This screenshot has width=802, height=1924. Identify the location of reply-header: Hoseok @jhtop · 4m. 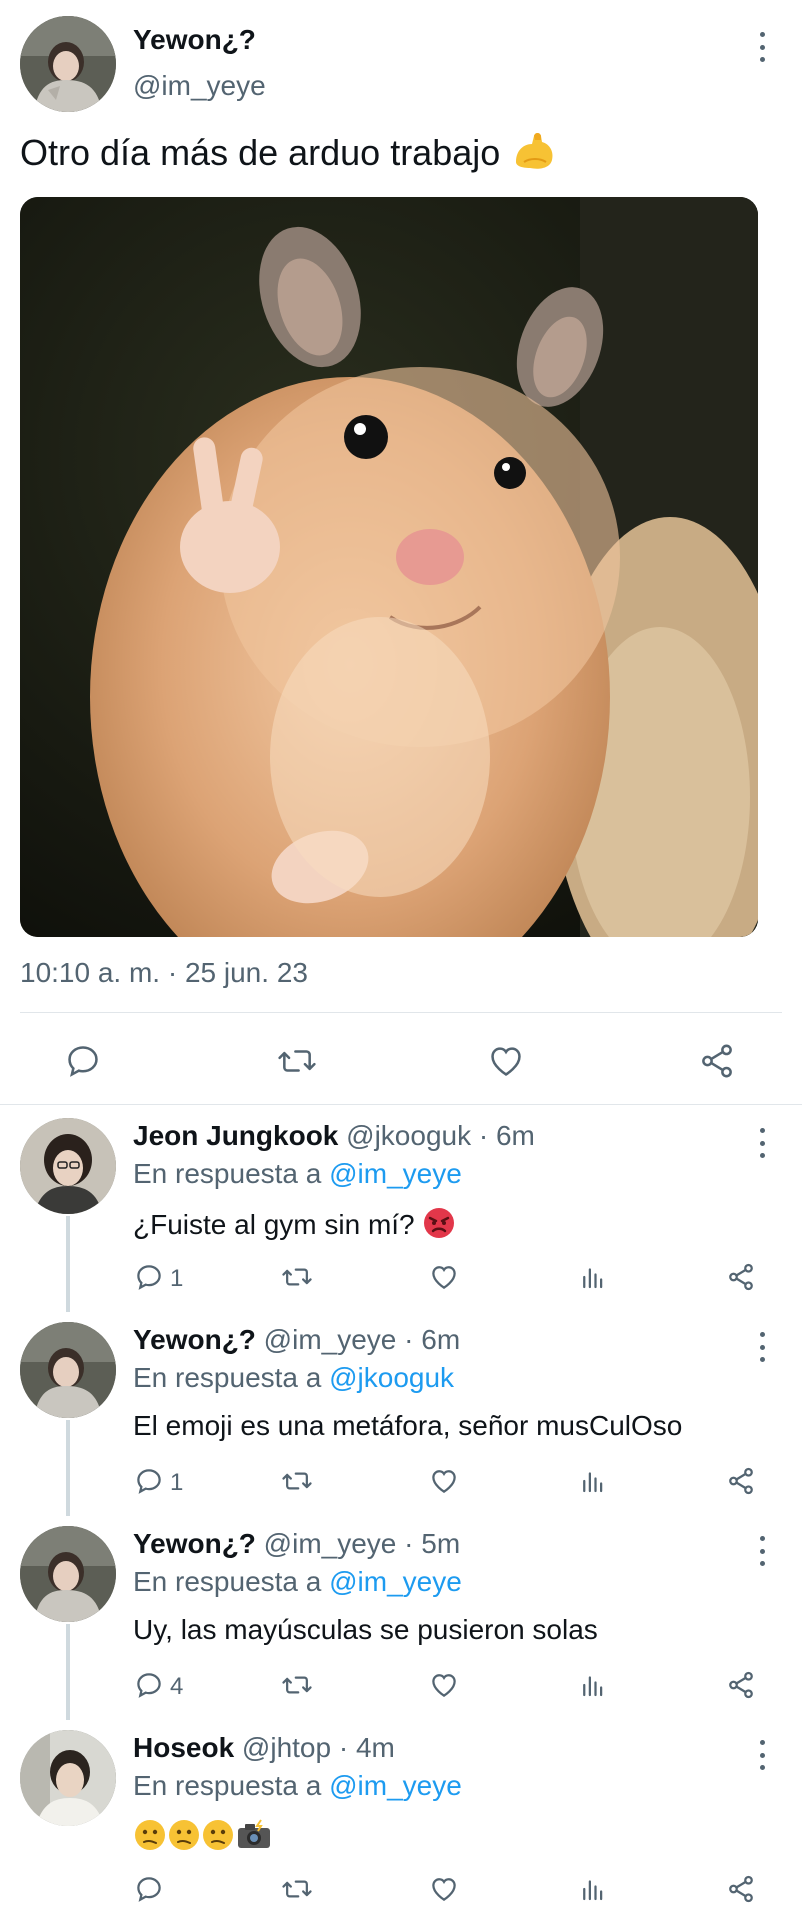
(264, 1748).